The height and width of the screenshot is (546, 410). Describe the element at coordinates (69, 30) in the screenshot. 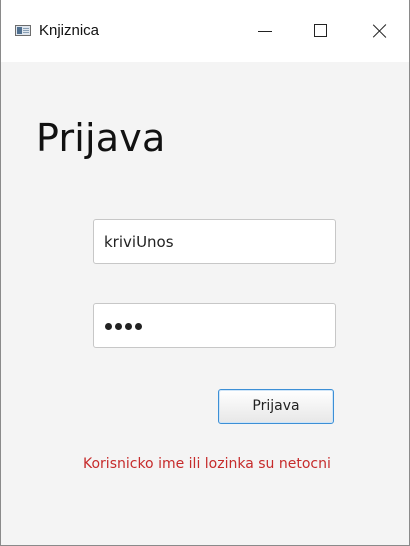

I see `window-title: Knjiznica` at that location.